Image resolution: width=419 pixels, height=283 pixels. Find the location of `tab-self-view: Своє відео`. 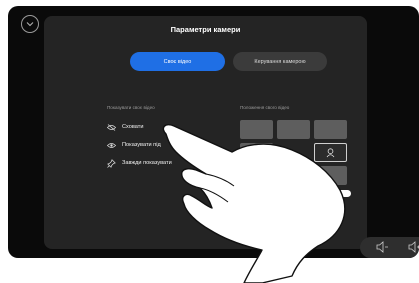

tab-self-view: Своє відео is located at coordinates (177, 61).